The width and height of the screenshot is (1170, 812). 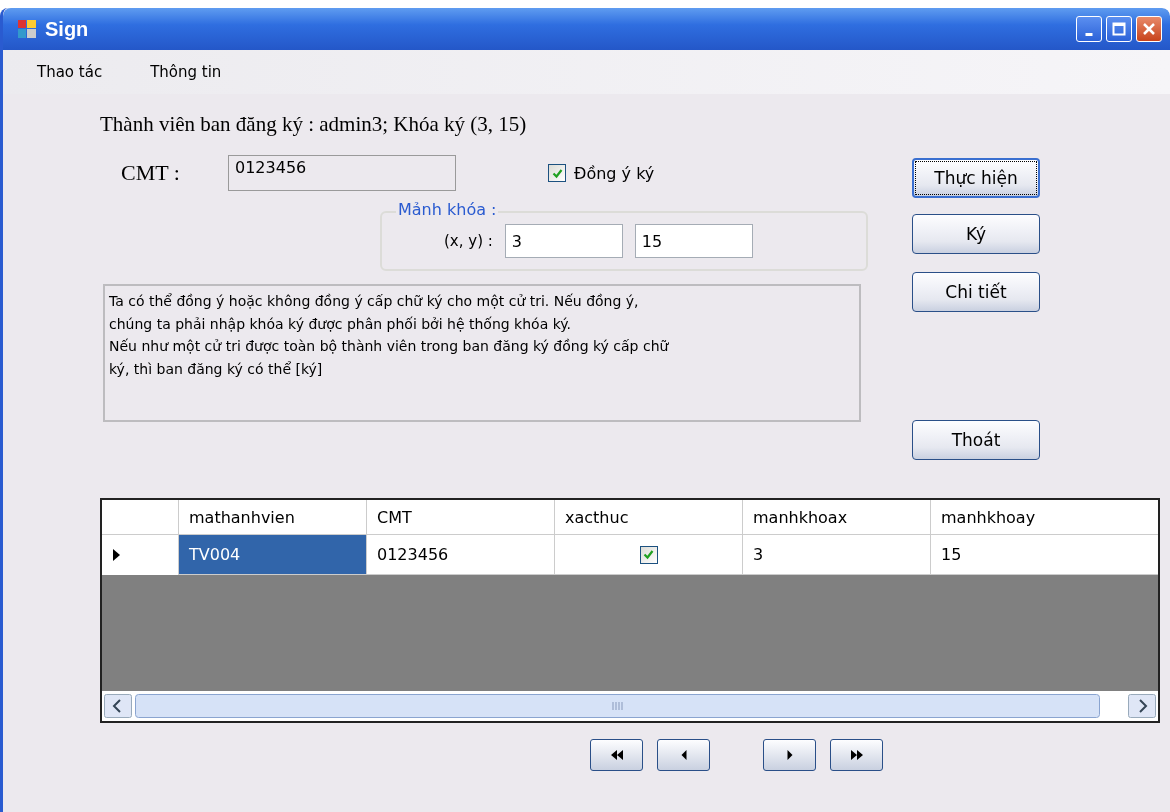 What do you see at coordinates (976, 178) in the screenshot?
I see `action-button: Thực hiện` at bounding box center [976, 178].